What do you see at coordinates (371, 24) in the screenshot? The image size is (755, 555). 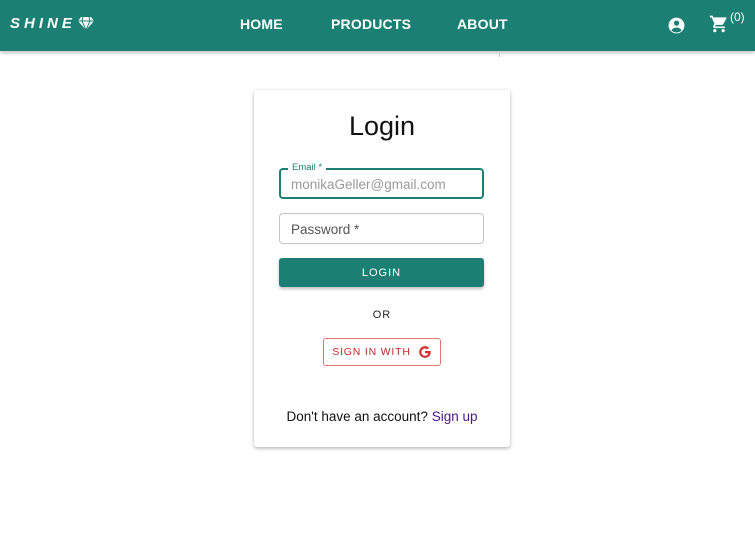 I see `nav-products-link: PRODUCTS` at bounding box center [371, 24].